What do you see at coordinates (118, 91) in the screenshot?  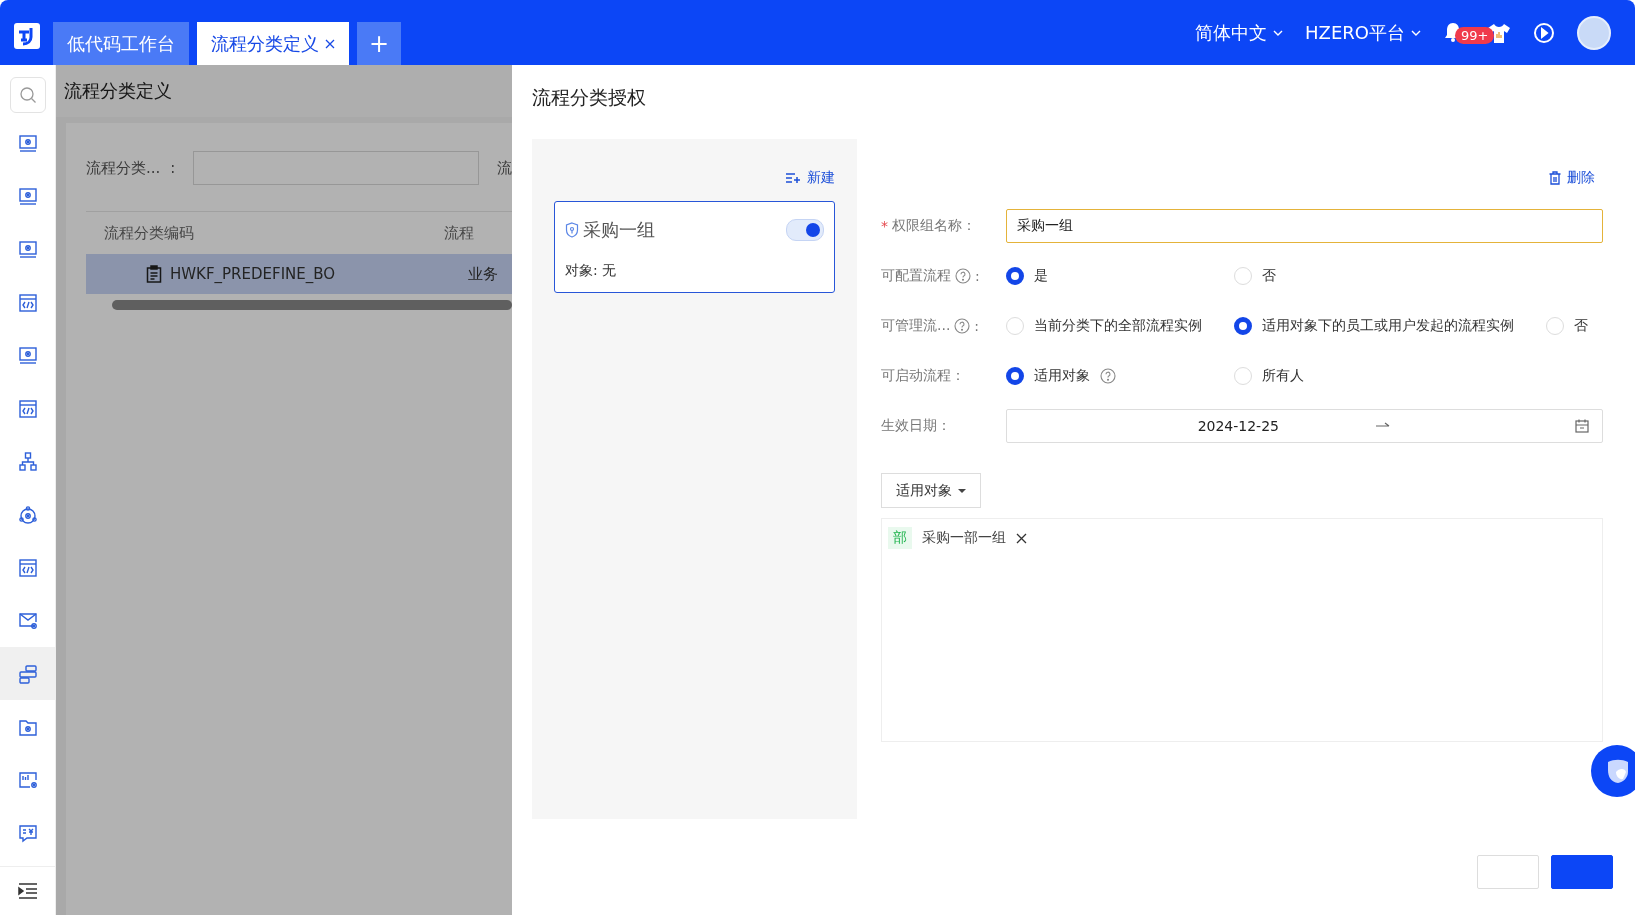 I see `page-title: 流程分类定义` at bounding box center [118, 91].